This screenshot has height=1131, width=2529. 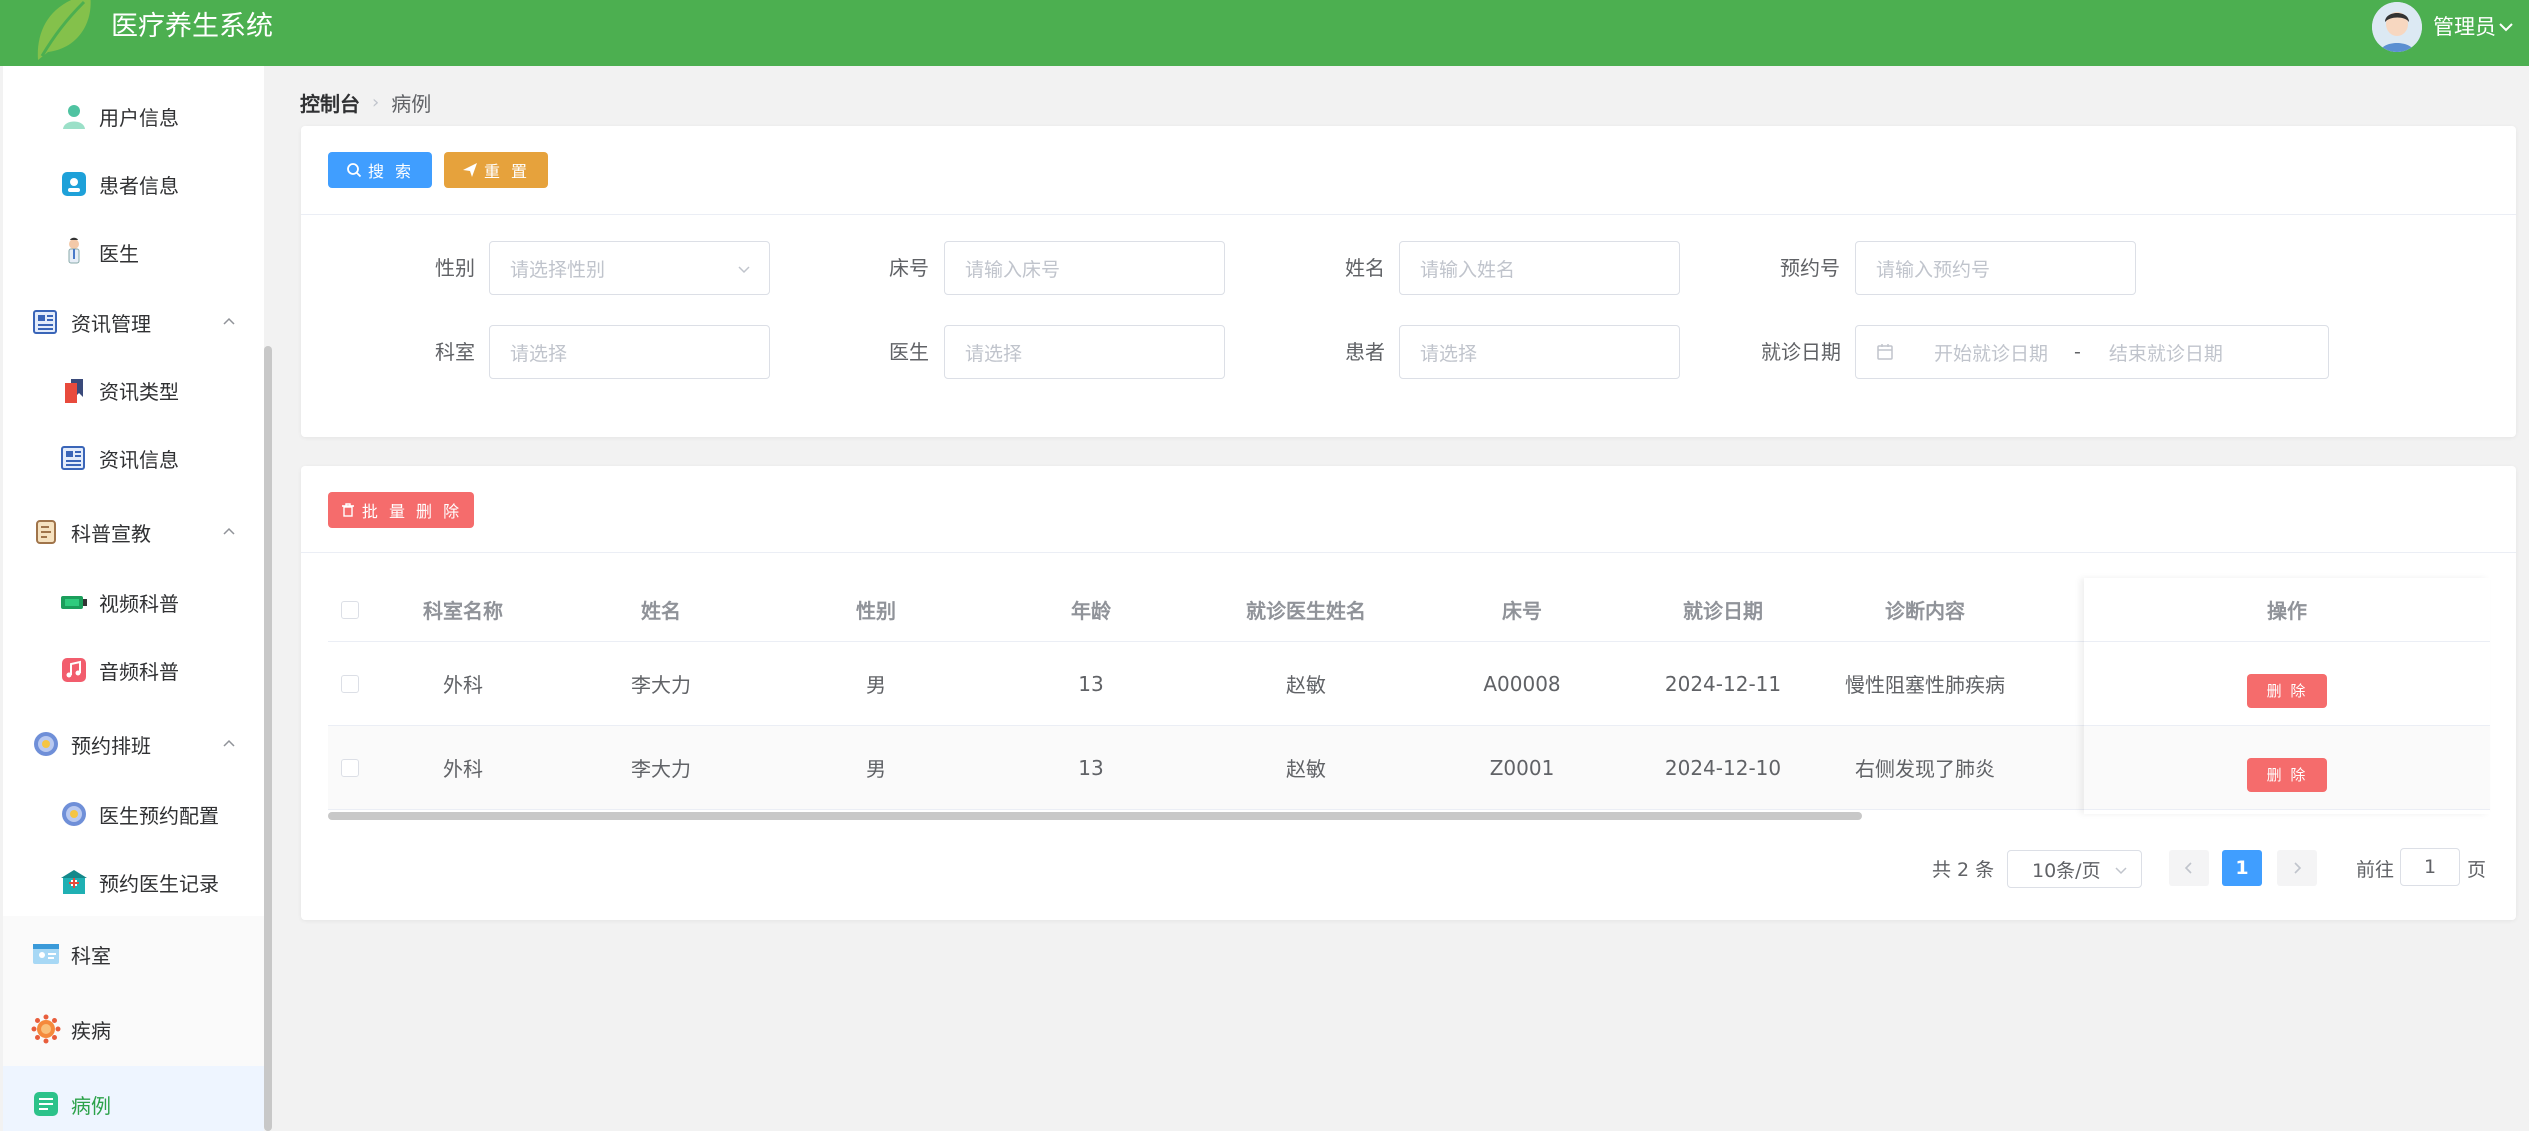 I want to click on music-icon, so click(x=74, y=670).